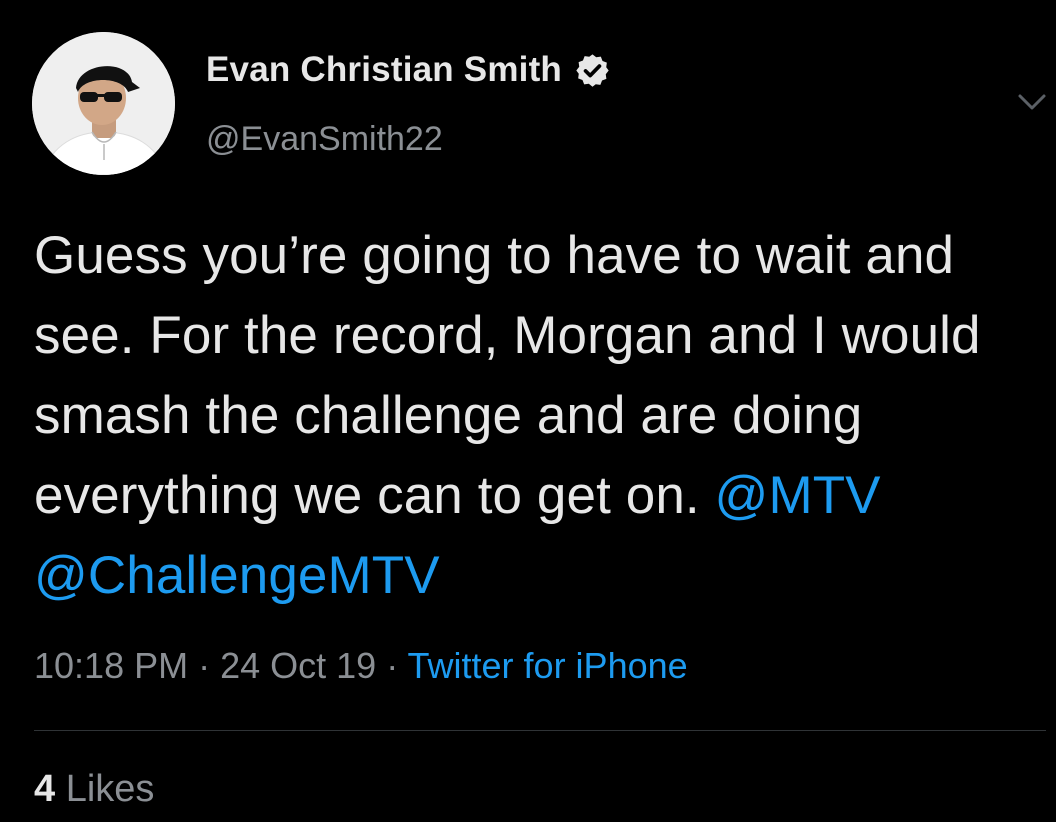 This screenshot has height=822, width=1056. Describe the element at coordinates (110, 789) in the screenshot. I see `likes-label: Likes` at that location.